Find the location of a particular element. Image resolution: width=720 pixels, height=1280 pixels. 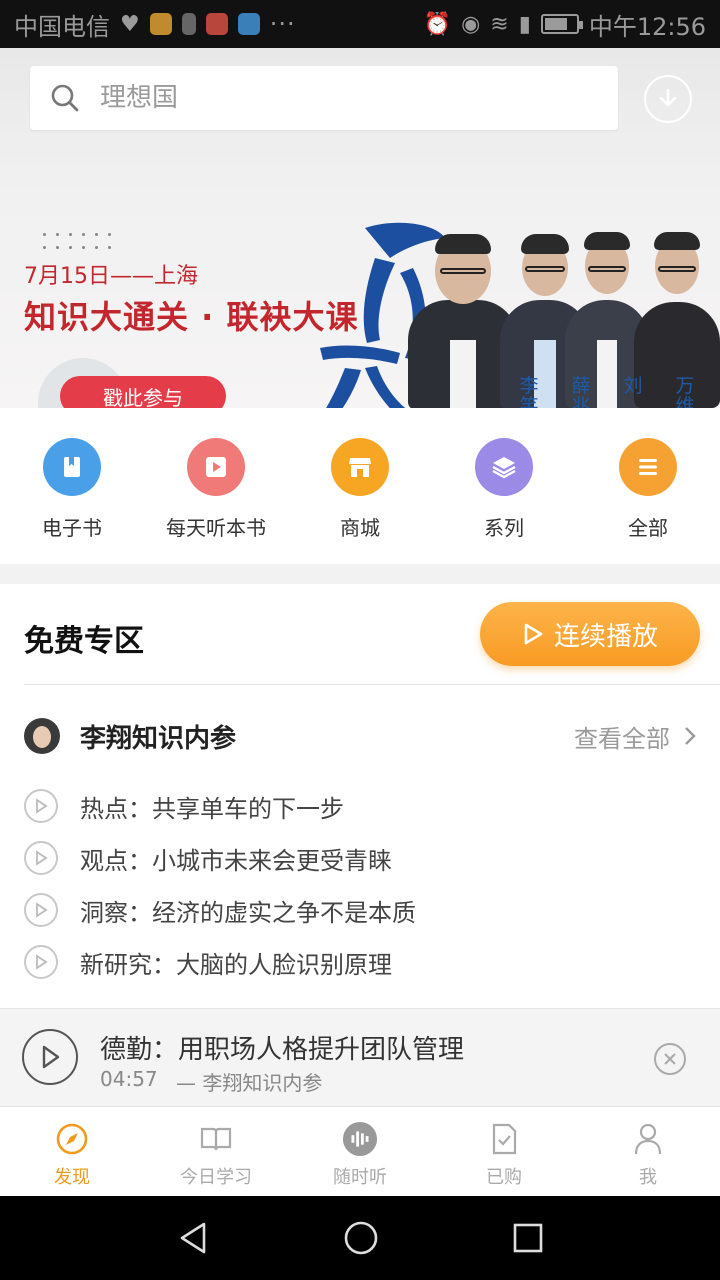

layers-icon is located at coordinates (504, 467).